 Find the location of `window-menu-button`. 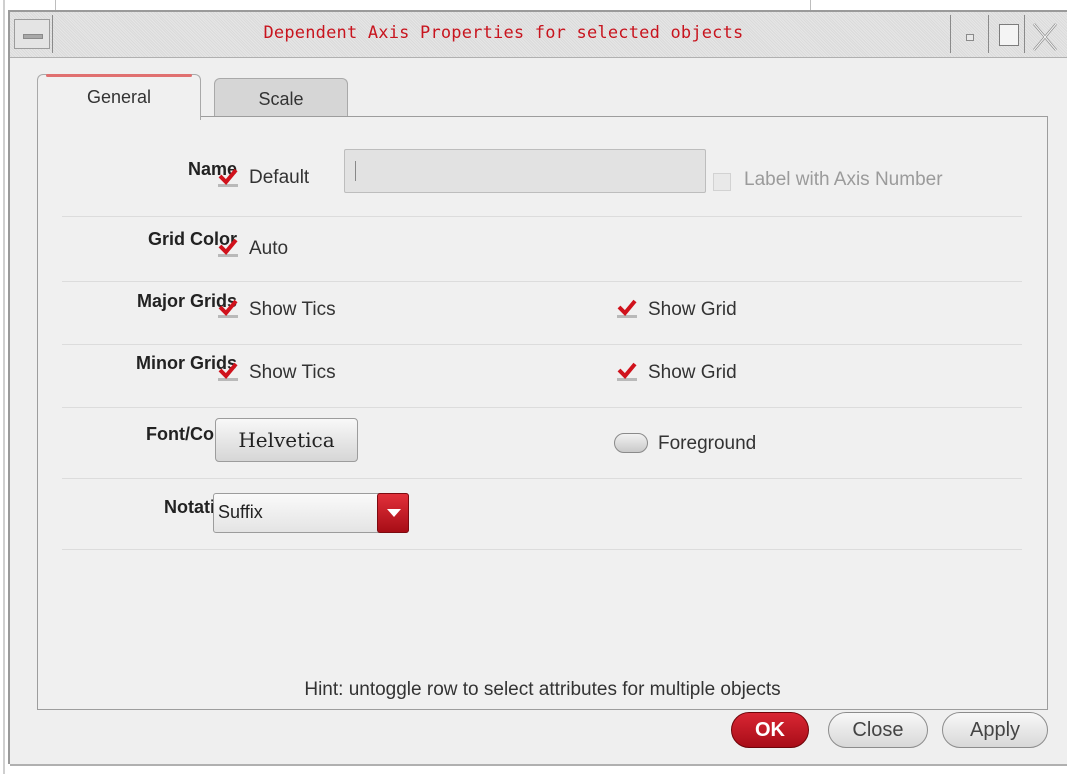

window-menu-button is located at coordinates (32, 34).